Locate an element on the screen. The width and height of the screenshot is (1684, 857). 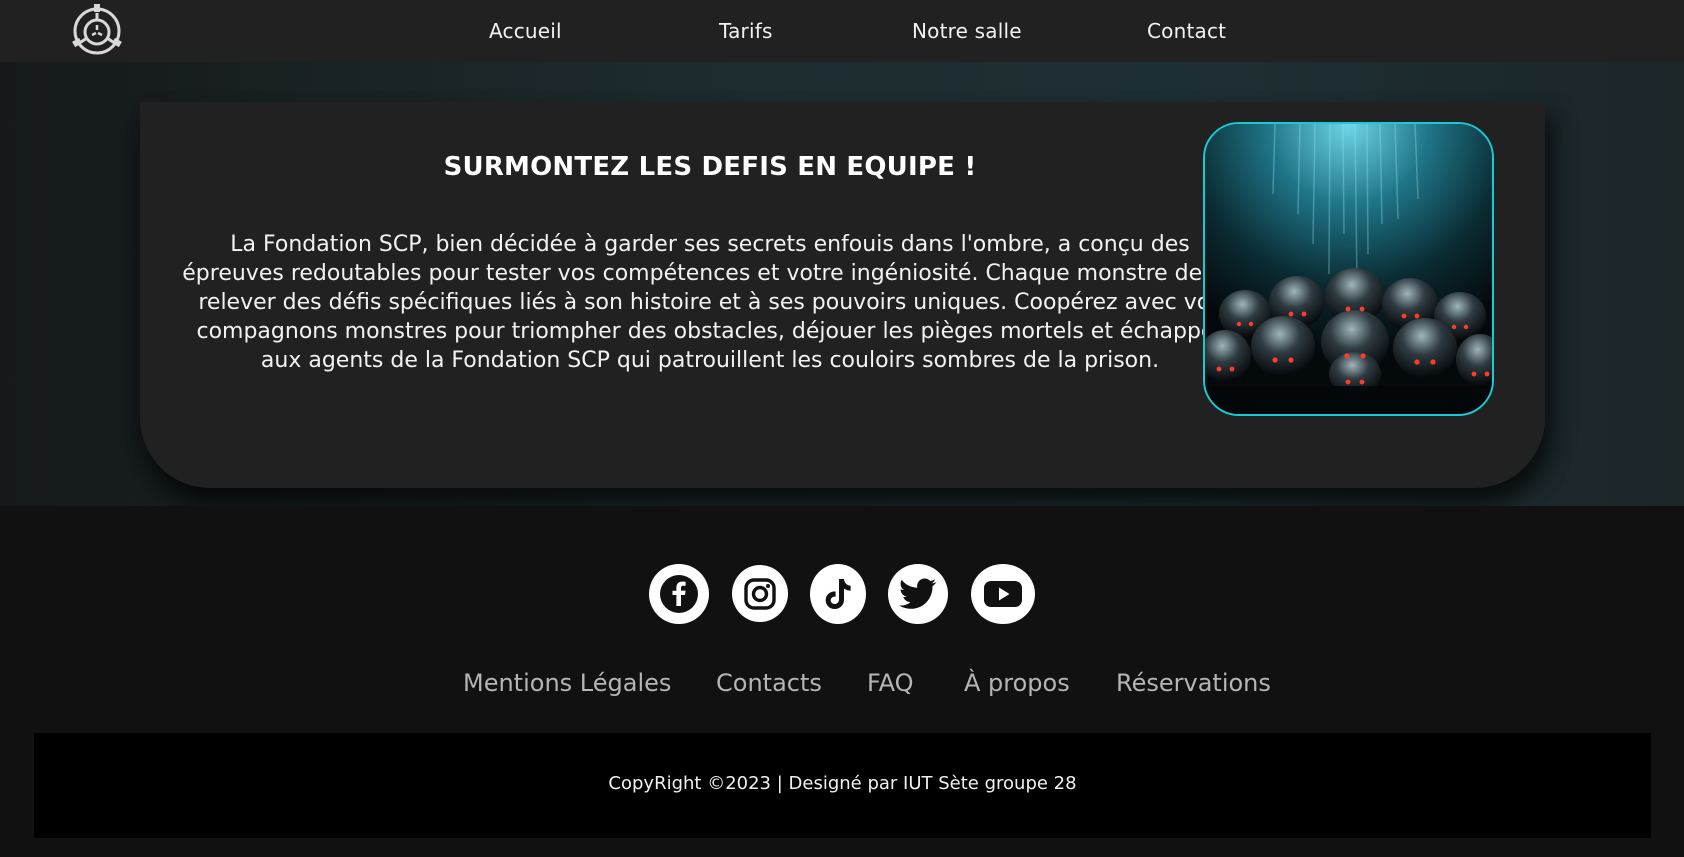
top-navbar: Accueil Tarifs Notre salle Contact is located at coordinates (842, 31).